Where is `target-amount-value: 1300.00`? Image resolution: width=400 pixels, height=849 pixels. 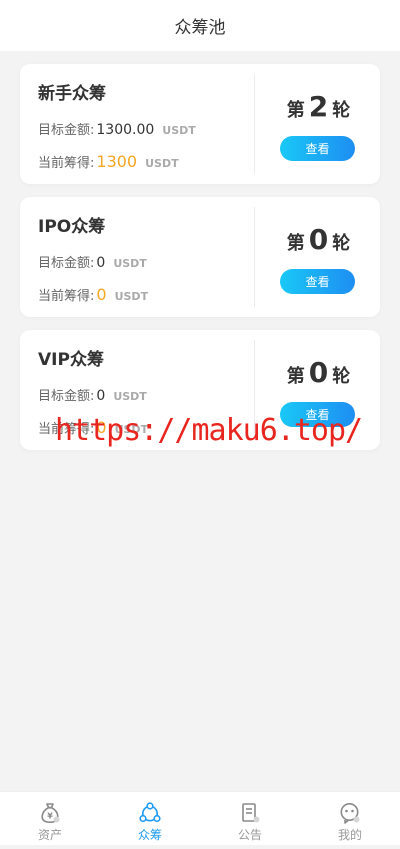
target-amount-value: 1300.00 is located at coordinates (125, 130).